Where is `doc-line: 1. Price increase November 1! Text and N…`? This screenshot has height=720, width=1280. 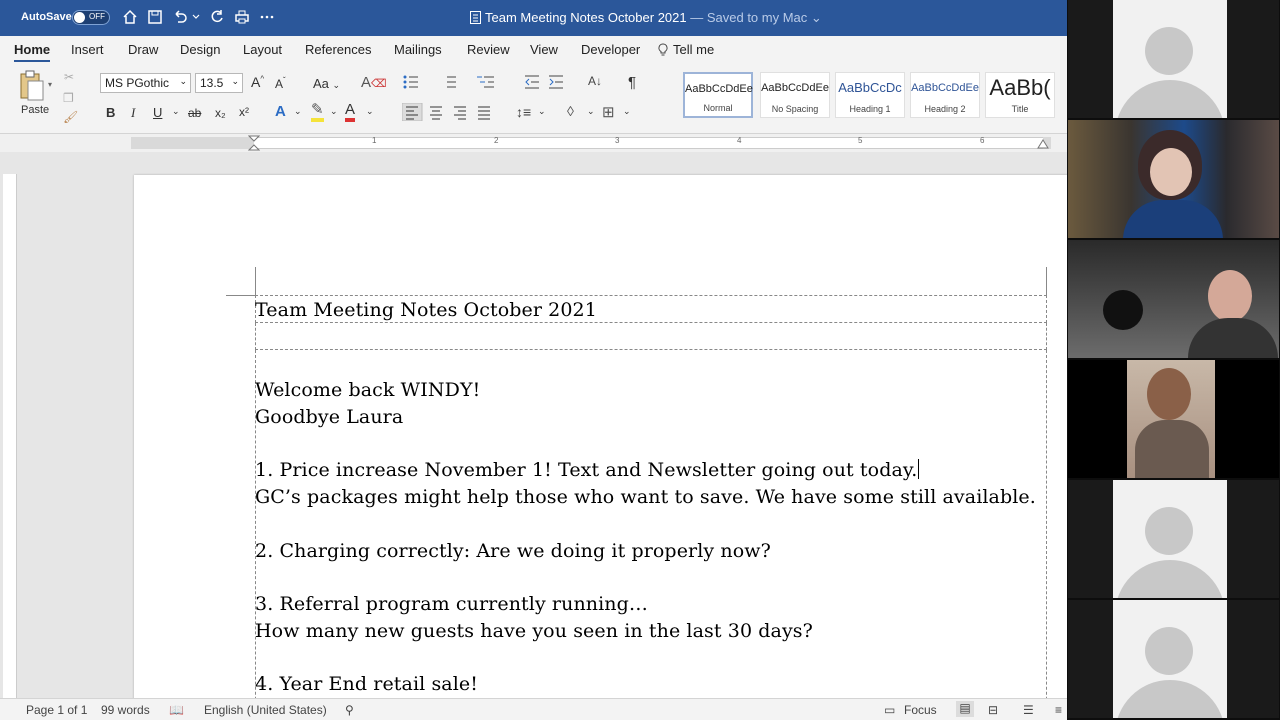 doc-line: 1. Price increase November 1! Text and N… is located at coordinates (586, 470).